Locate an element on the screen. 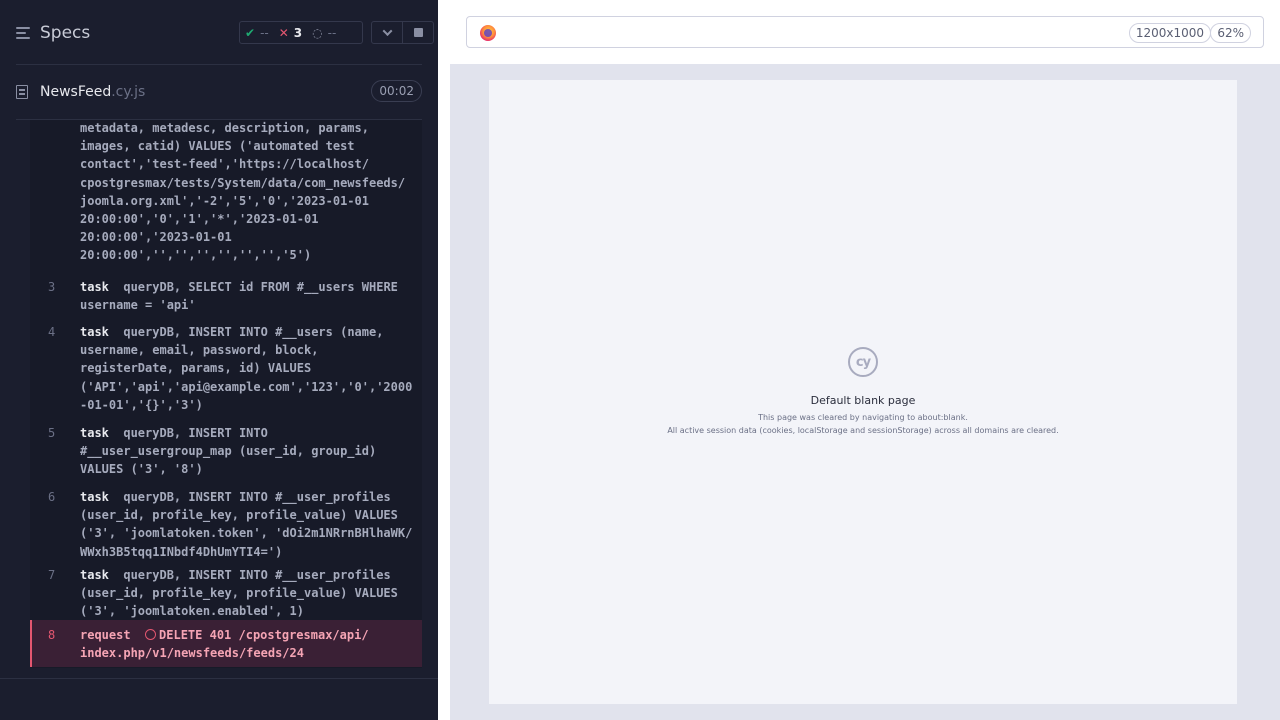  command-line: contact','test-feed','https://localhost/ is located at coordinates (248, 164).